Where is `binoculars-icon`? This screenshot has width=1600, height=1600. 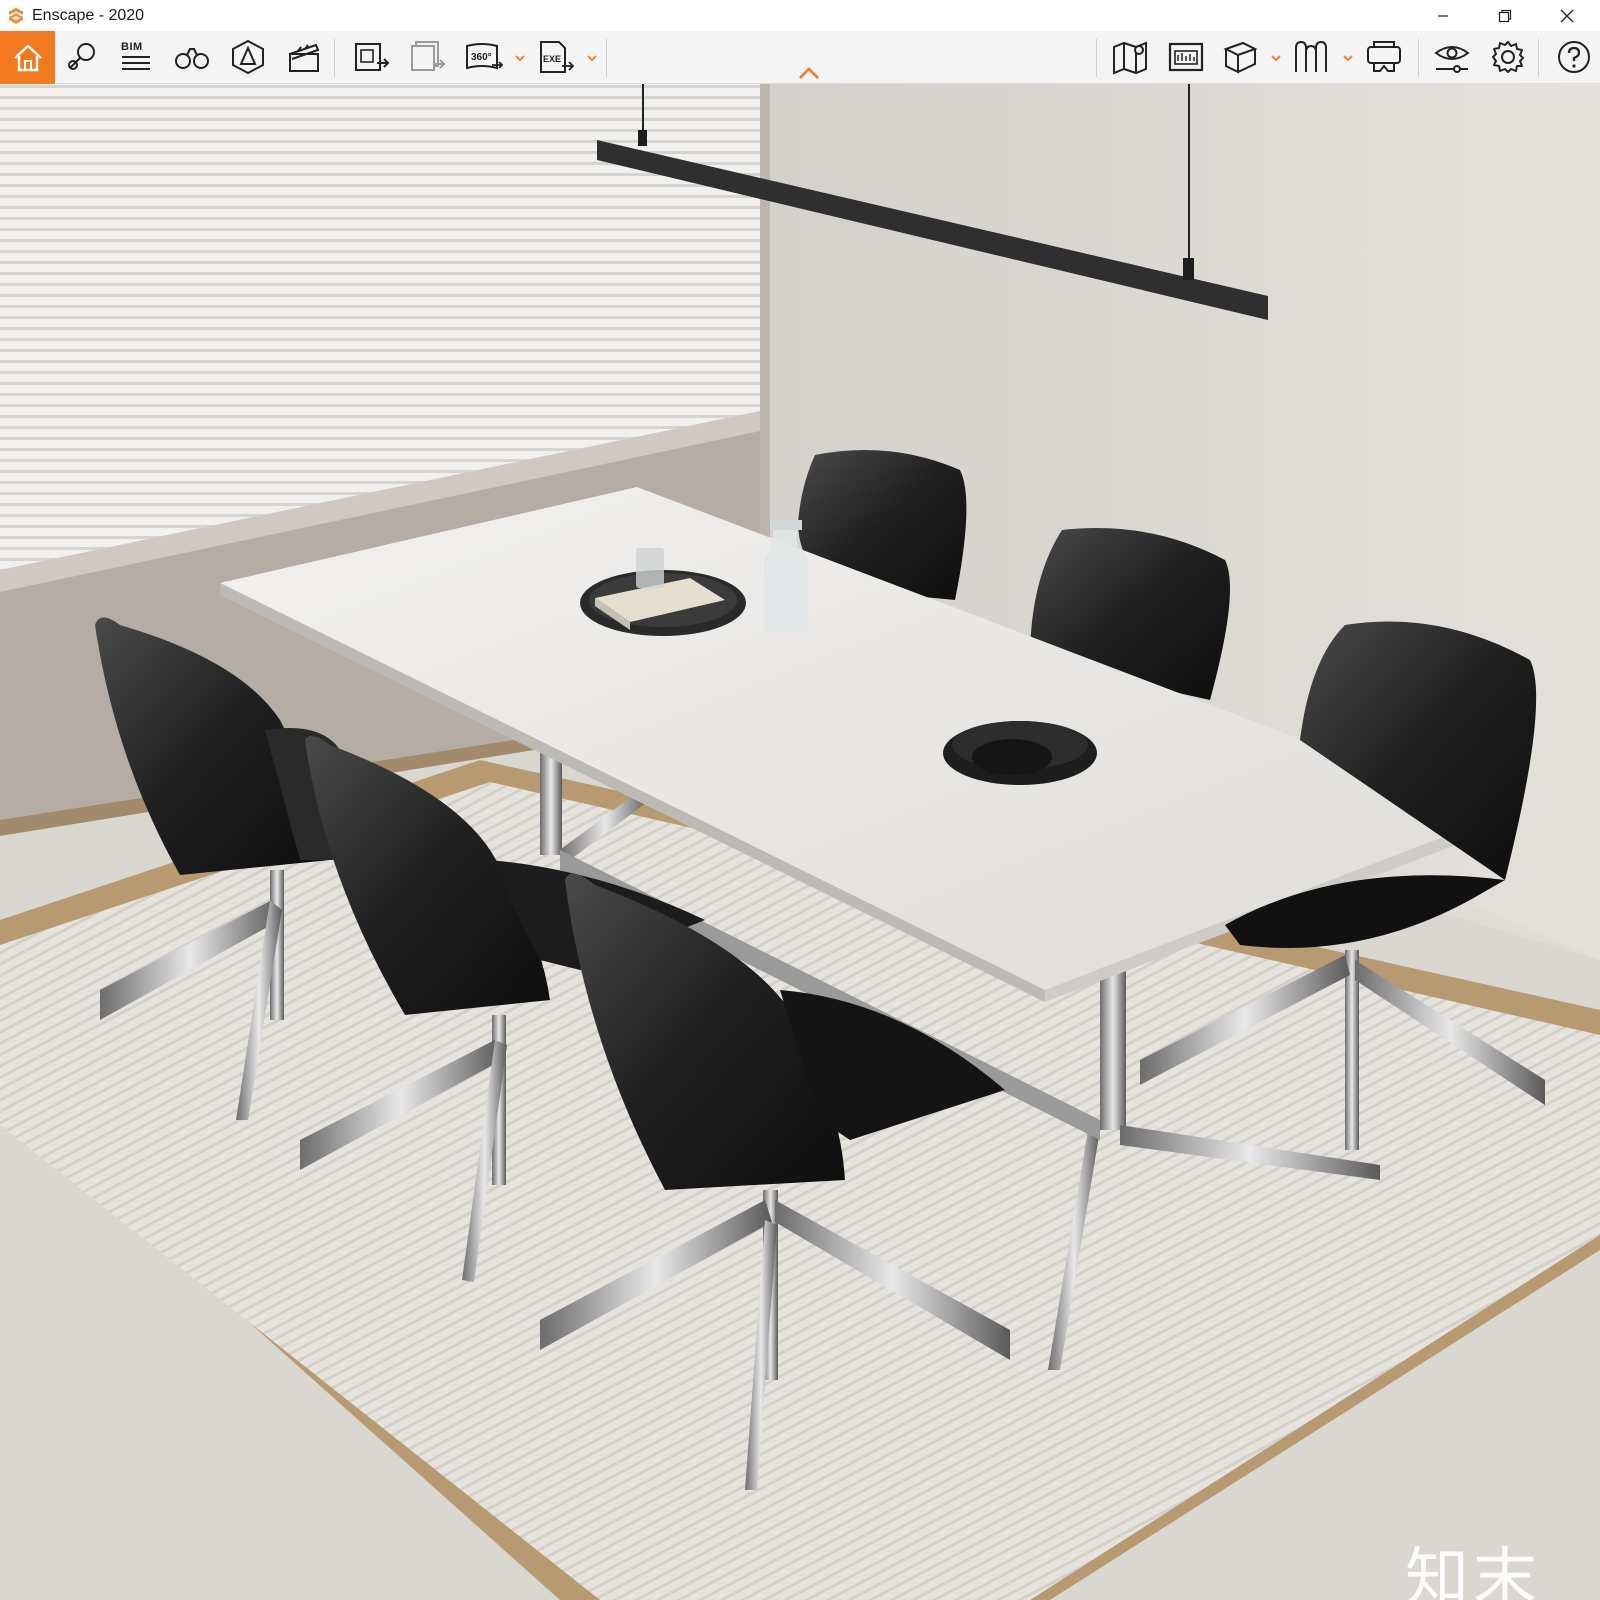
binoculars-icon is located at coordinates (192, 58).